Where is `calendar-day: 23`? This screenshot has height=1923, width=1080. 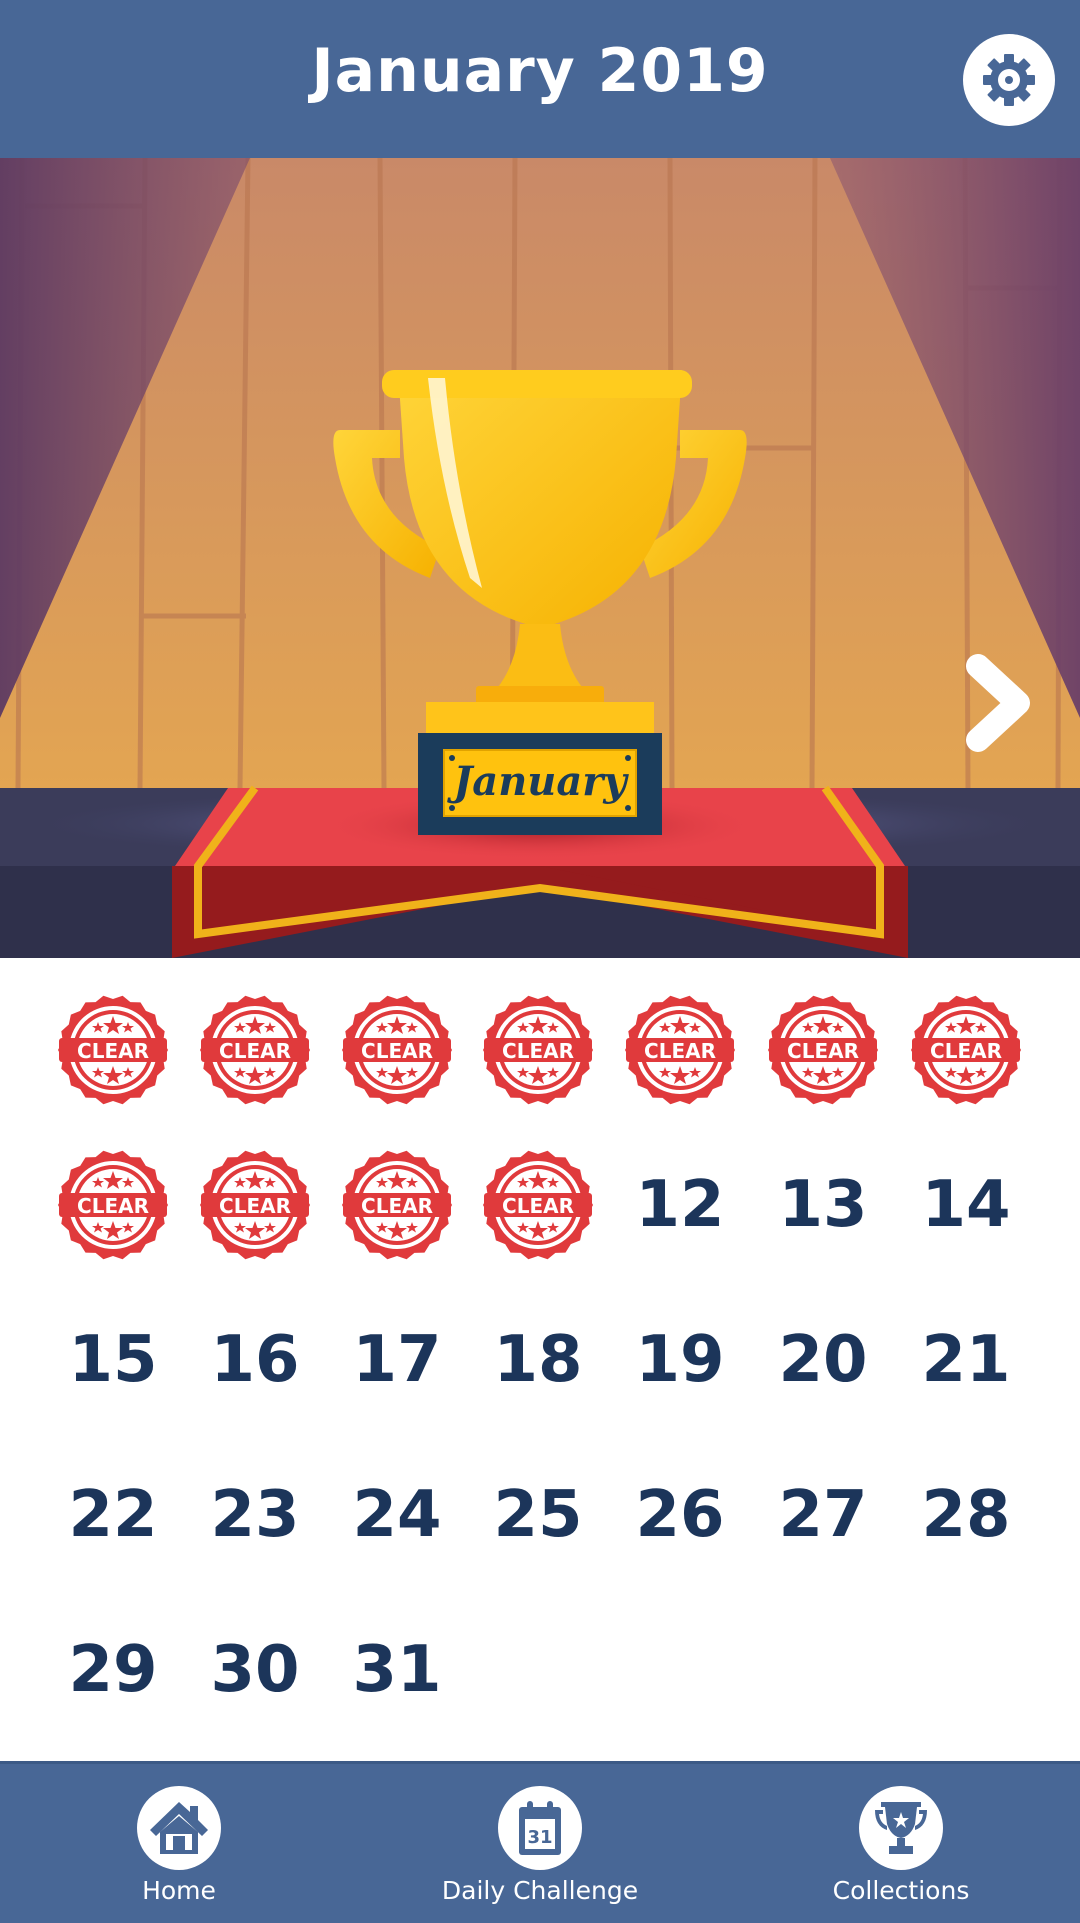 calendar-day: 23 is located at coordinates (255, 1515).